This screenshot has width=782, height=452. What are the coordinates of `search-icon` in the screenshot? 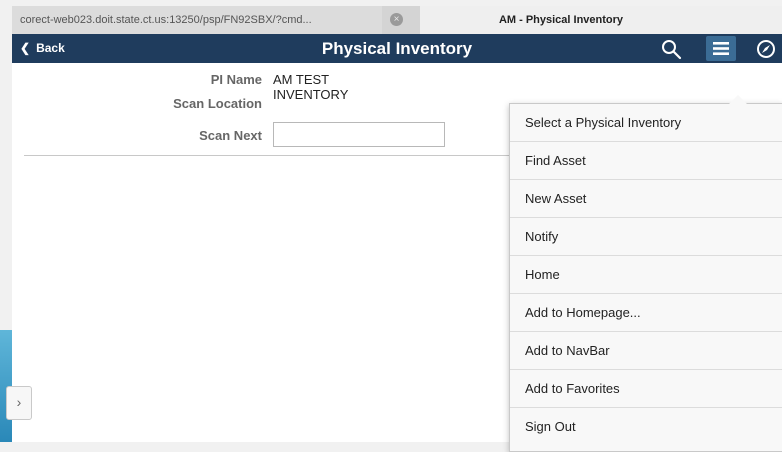 It's located at (671, 49).